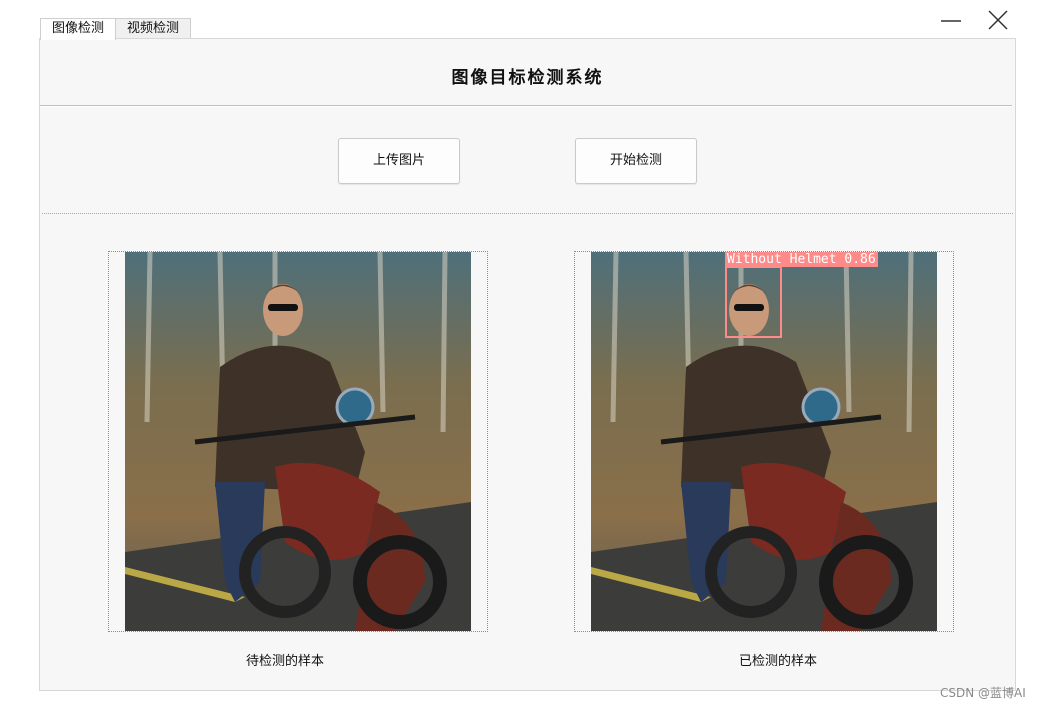  Describe the element at coordinates (527, 78) in the screenshot. I see `page-title: 图像目标检测系统` at that location.